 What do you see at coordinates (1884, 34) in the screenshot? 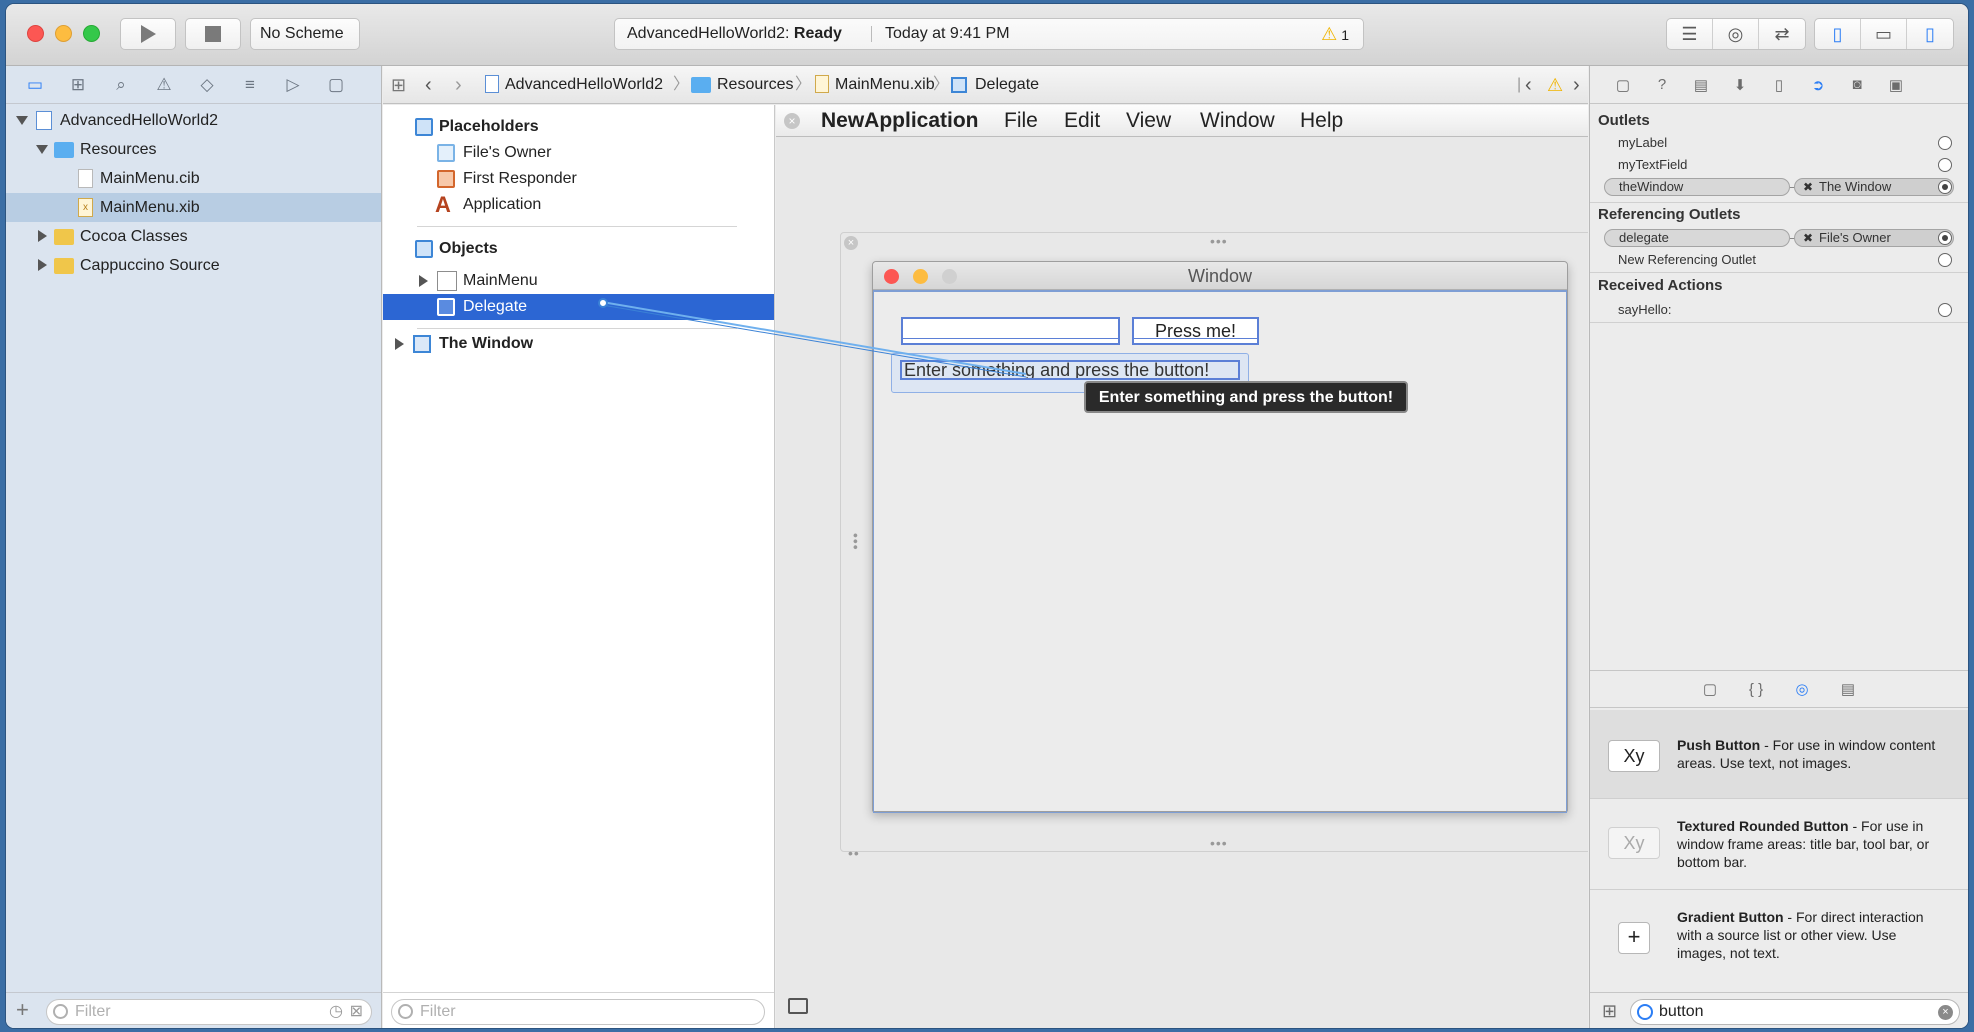
I see `debug-area-toggle-icon: ▭` at bounding box center [1884, 34].